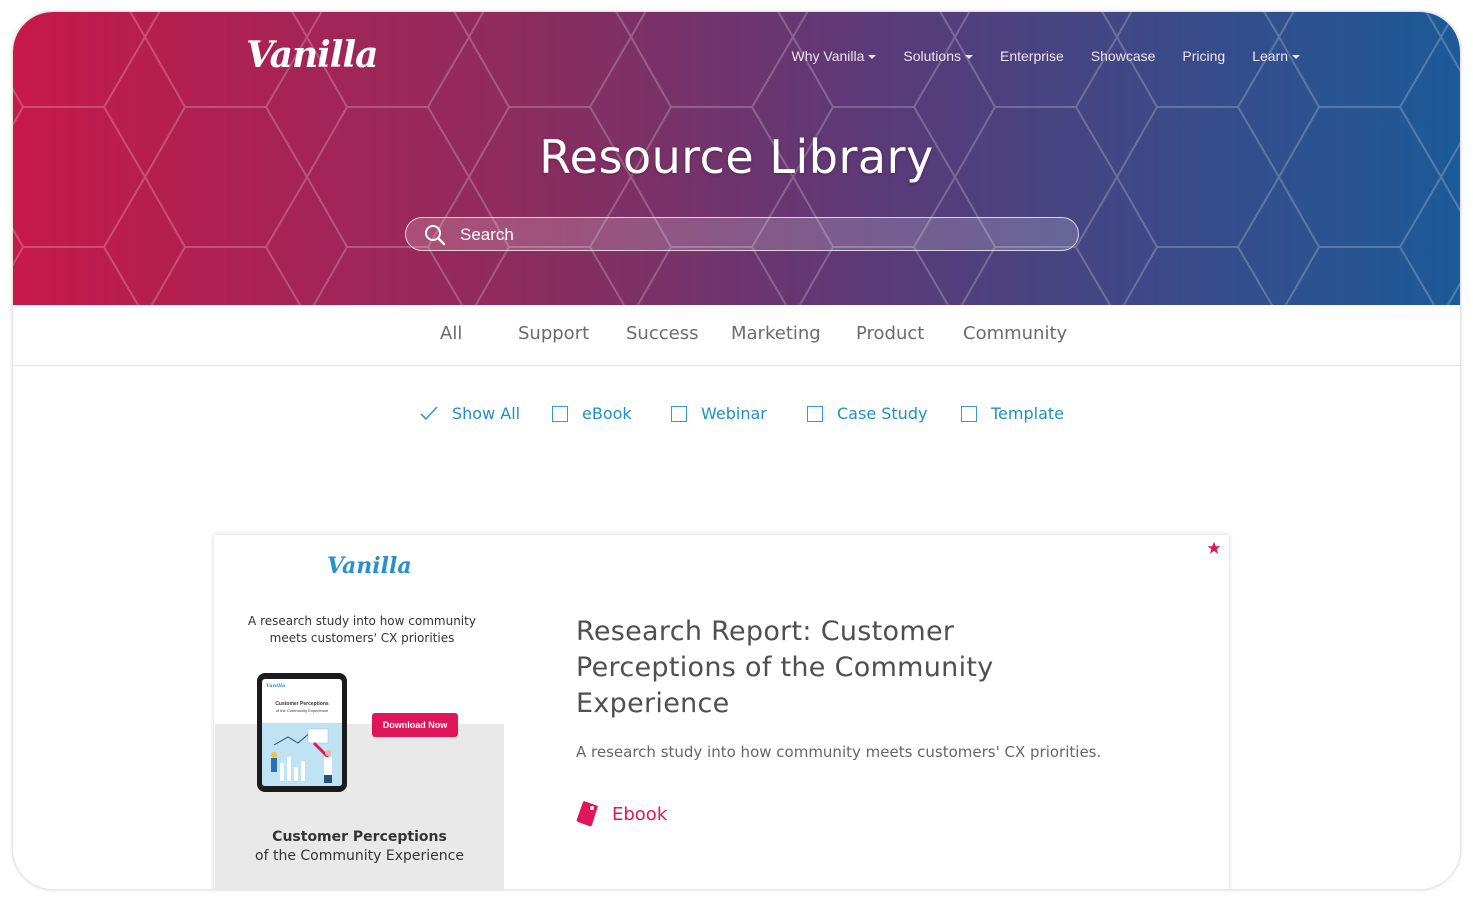 Image resolution: width=1473 pixels, height=903 pixels. What do you see at coordinates (302, 754) in the screenshot?
I see `chart-illustration` at bounding box center [302, 754].